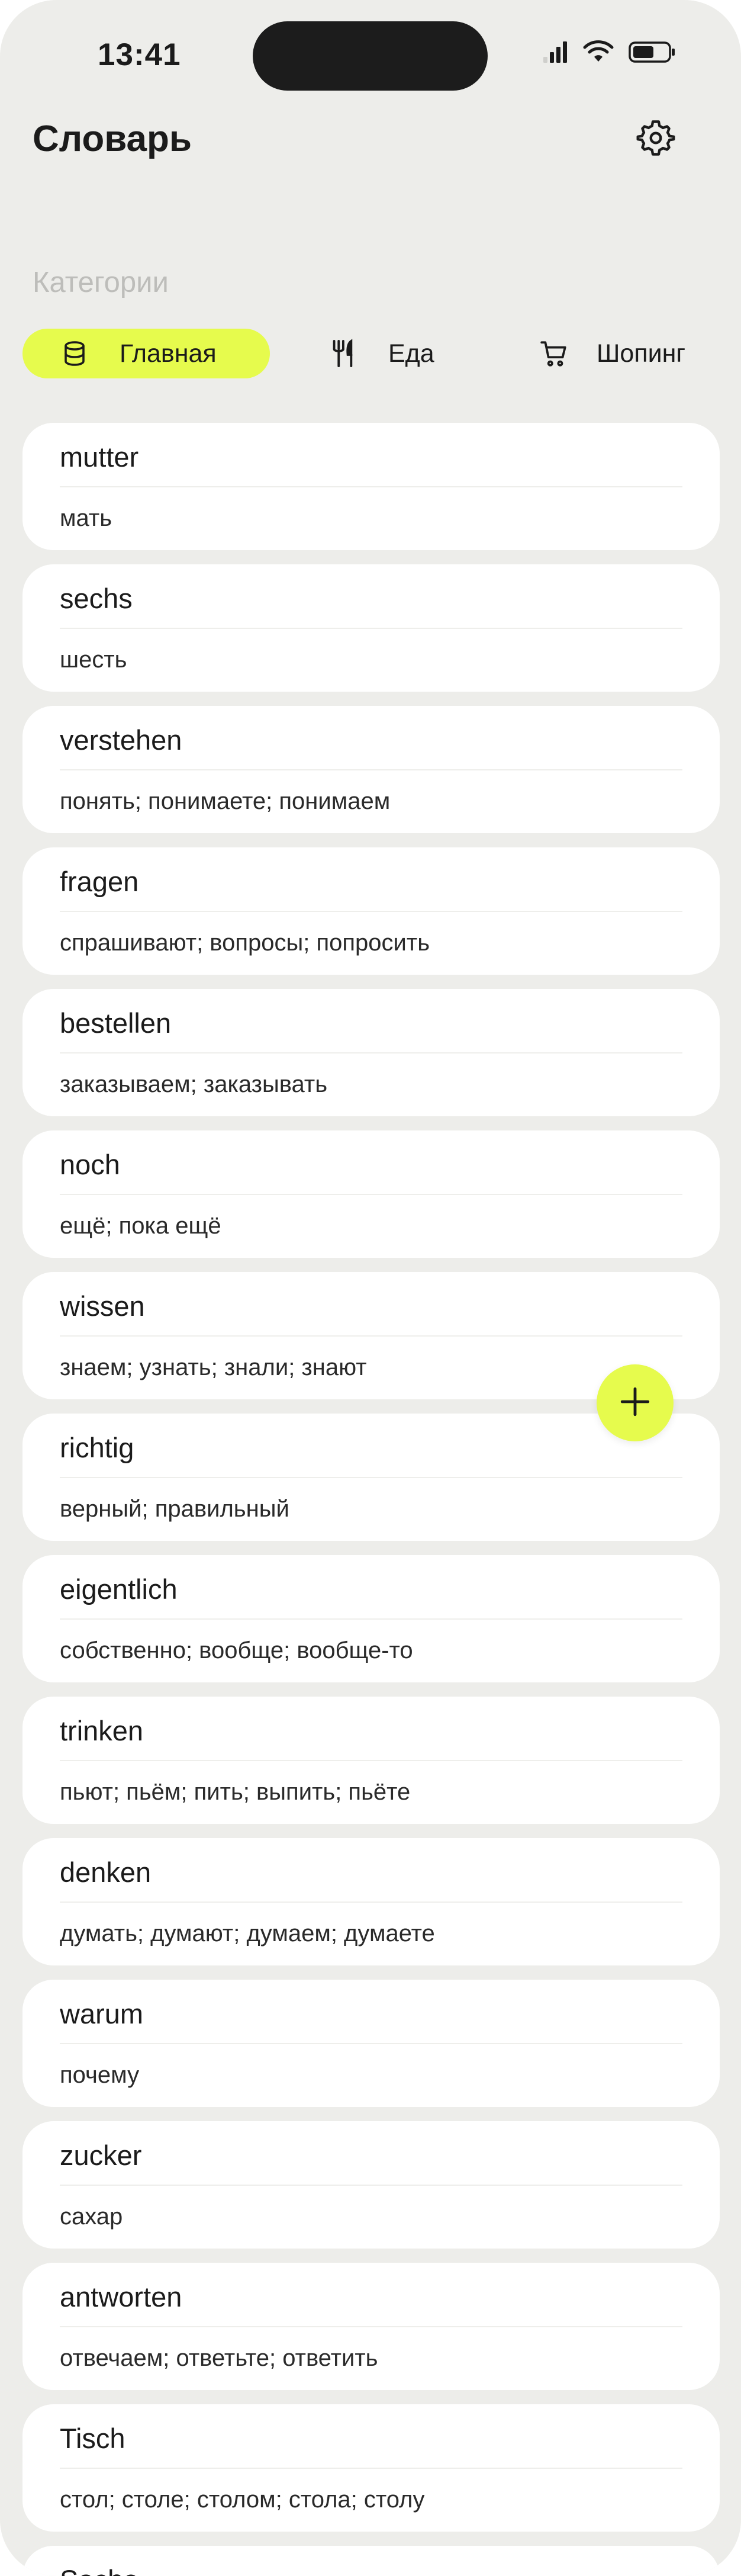  What do you see at coordinates (99, 457) in the screenshot?
I see `word-term: mutter` at bounding box center [99, 457].